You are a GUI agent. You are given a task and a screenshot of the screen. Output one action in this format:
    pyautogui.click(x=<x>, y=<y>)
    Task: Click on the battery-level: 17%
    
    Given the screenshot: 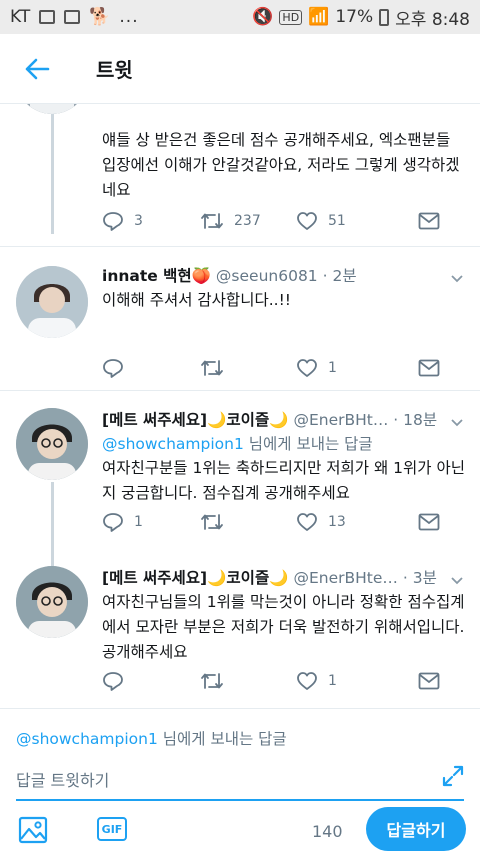 What is the action you would take?
    pyautogui.click(x=354, y=17)
    